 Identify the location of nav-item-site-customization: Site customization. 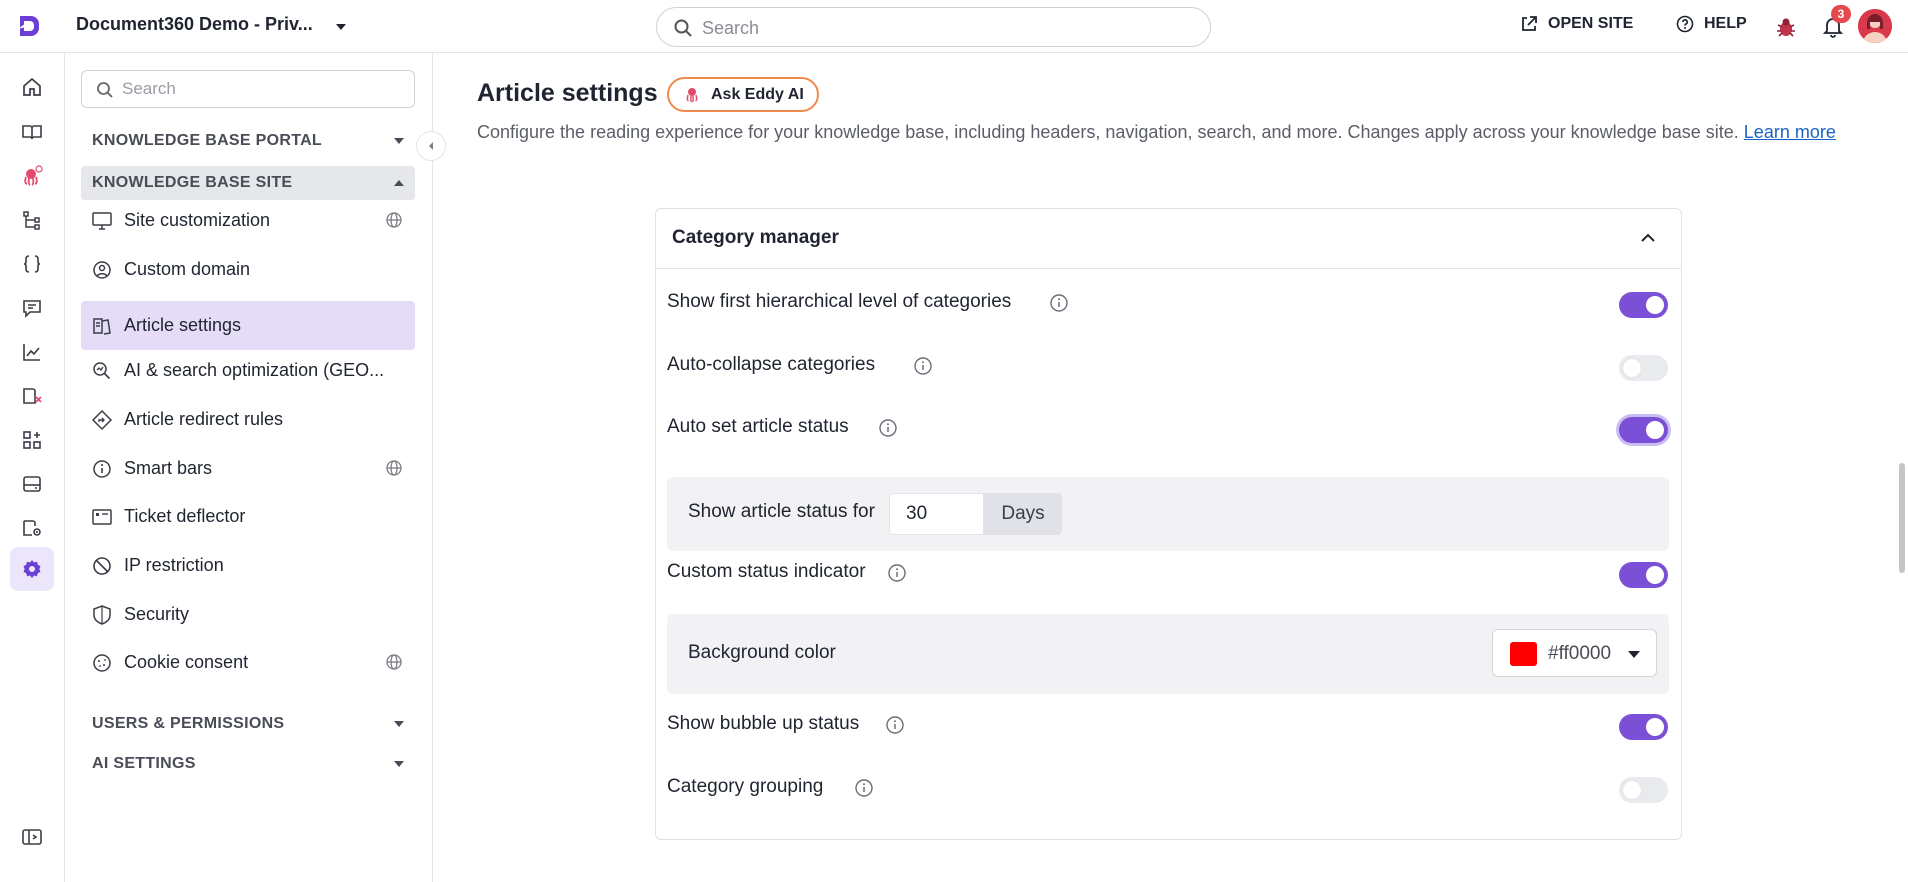
(248, 220).